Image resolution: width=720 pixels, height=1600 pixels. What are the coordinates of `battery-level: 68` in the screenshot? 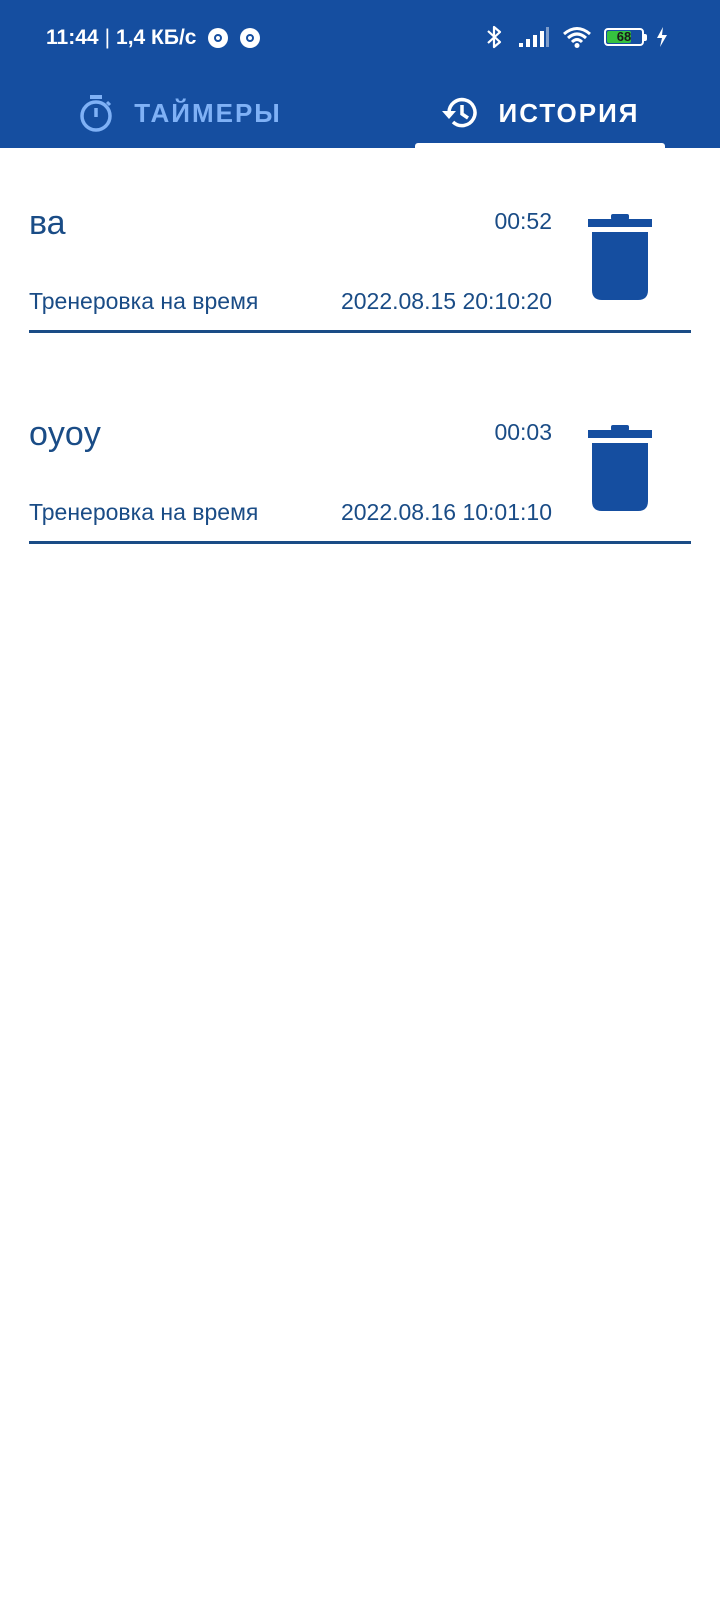 It's located at (624, 36).